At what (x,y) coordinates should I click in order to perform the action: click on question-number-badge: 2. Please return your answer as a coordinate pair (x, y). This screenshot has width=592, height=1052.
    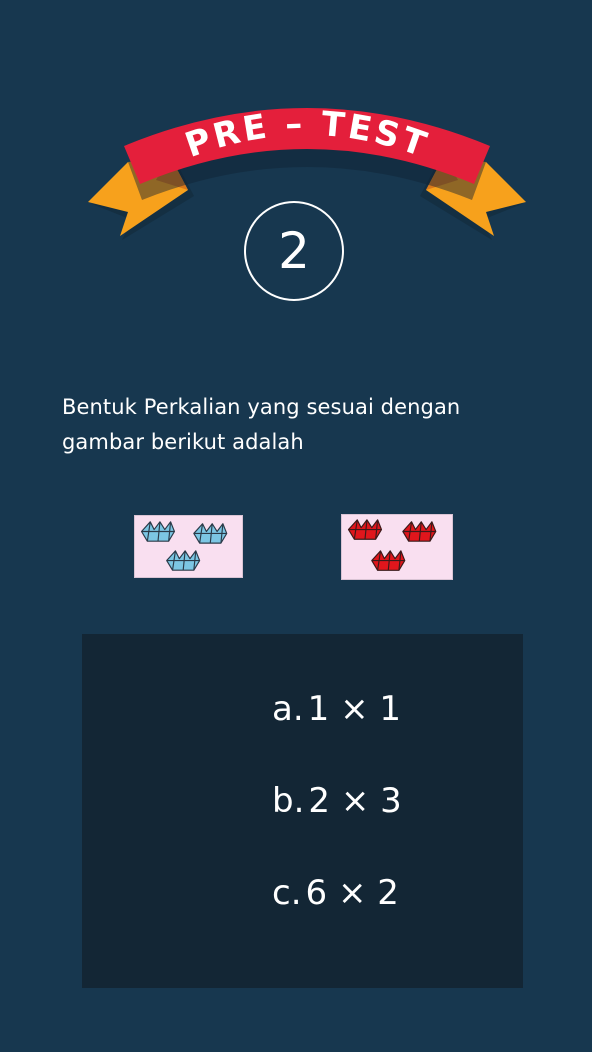
    Looking at the image, I should click on (294, 251).